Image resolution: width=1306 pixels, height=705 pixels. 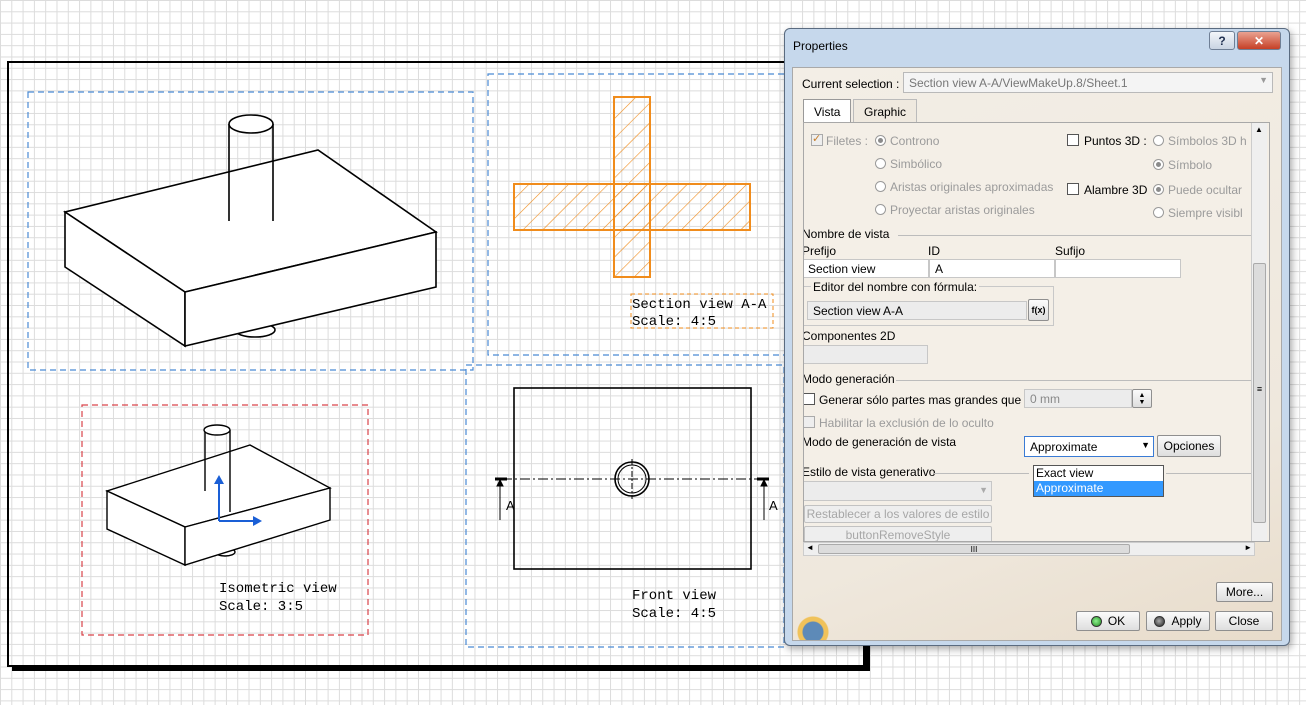 What do you see at coordinates (898, 514) in the screenshot?
I see `restablecer-button: Restablecer a los valores de estilo` at bounding box center [898, 514].